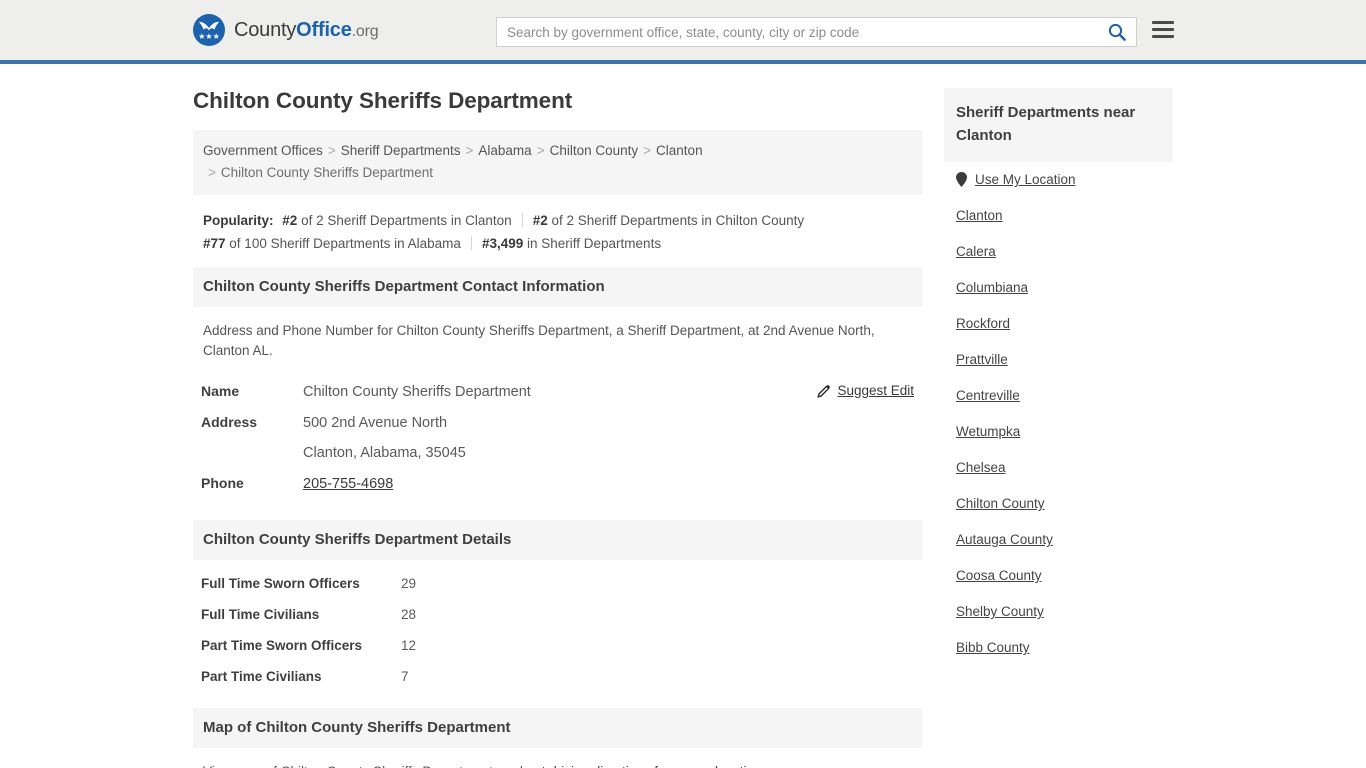 This screenshot has width=1366, height=768. Describe the element at coordinates (1058, 575) in the screenshot. I see `sidebar-item-coosa-county: Coosa County` at that location.